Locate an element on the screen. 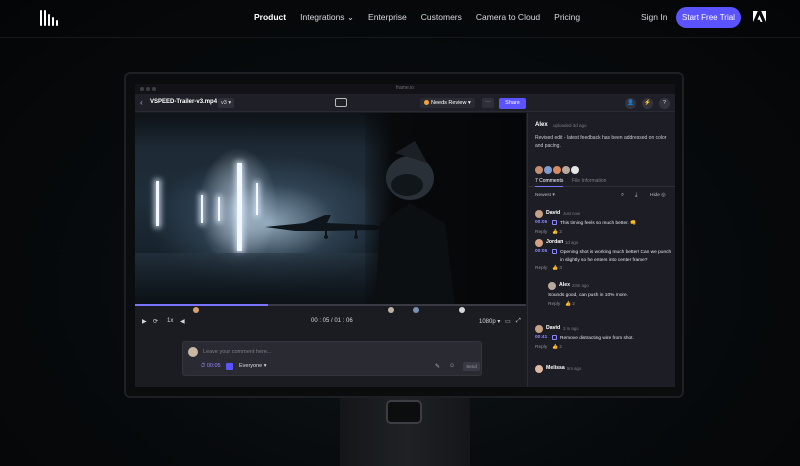 This screenshot has width=800, height=466. share-button: Share is located at coordinates (512, 103).